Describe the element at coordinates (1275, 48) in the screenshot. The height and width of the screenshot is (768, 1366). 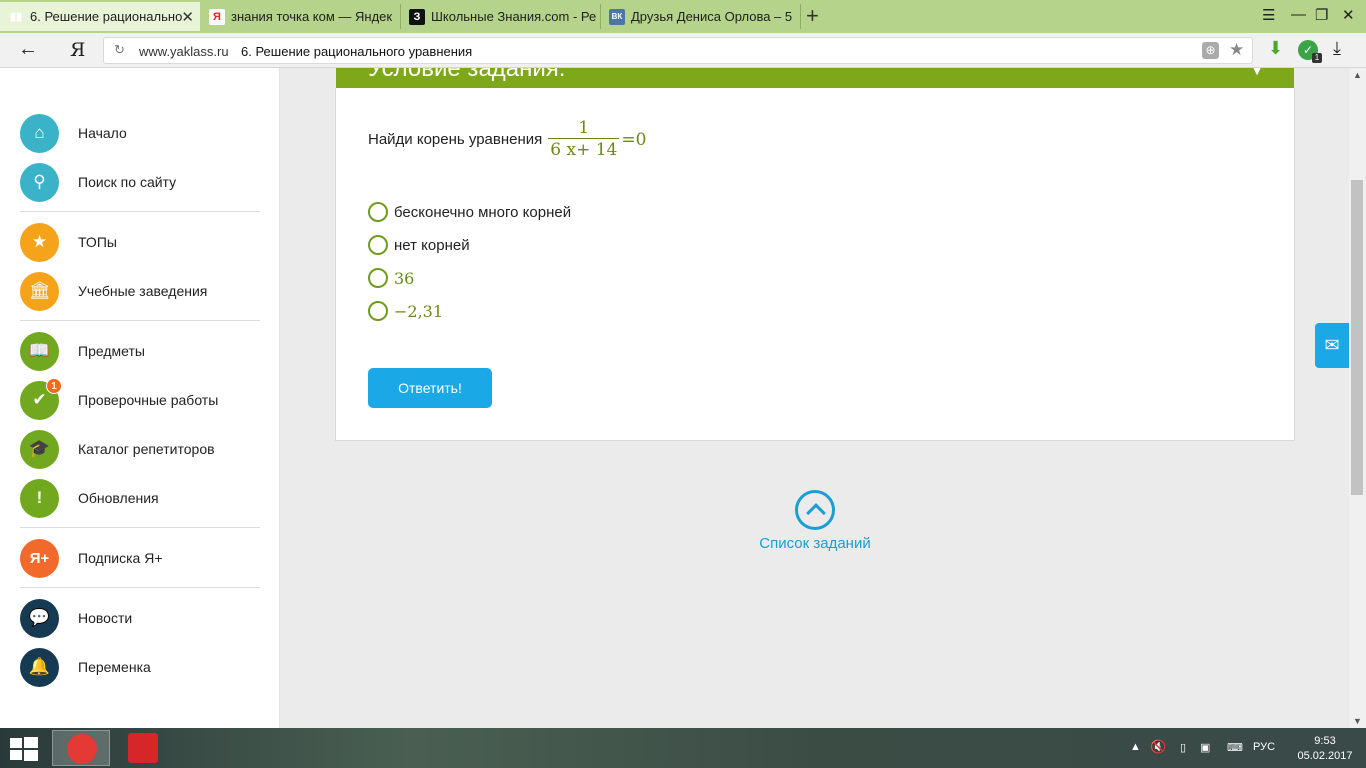
I see `download-extension-icon: ⬇` at that location.